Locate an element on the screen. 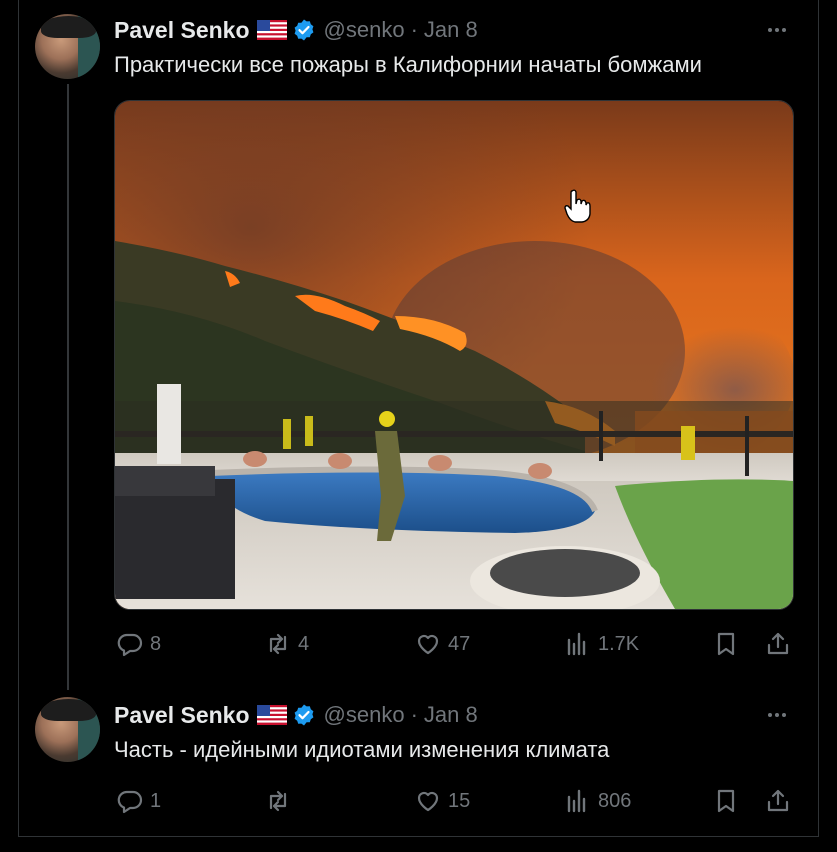  view-count: 806 is located at coordinates (615, 800).